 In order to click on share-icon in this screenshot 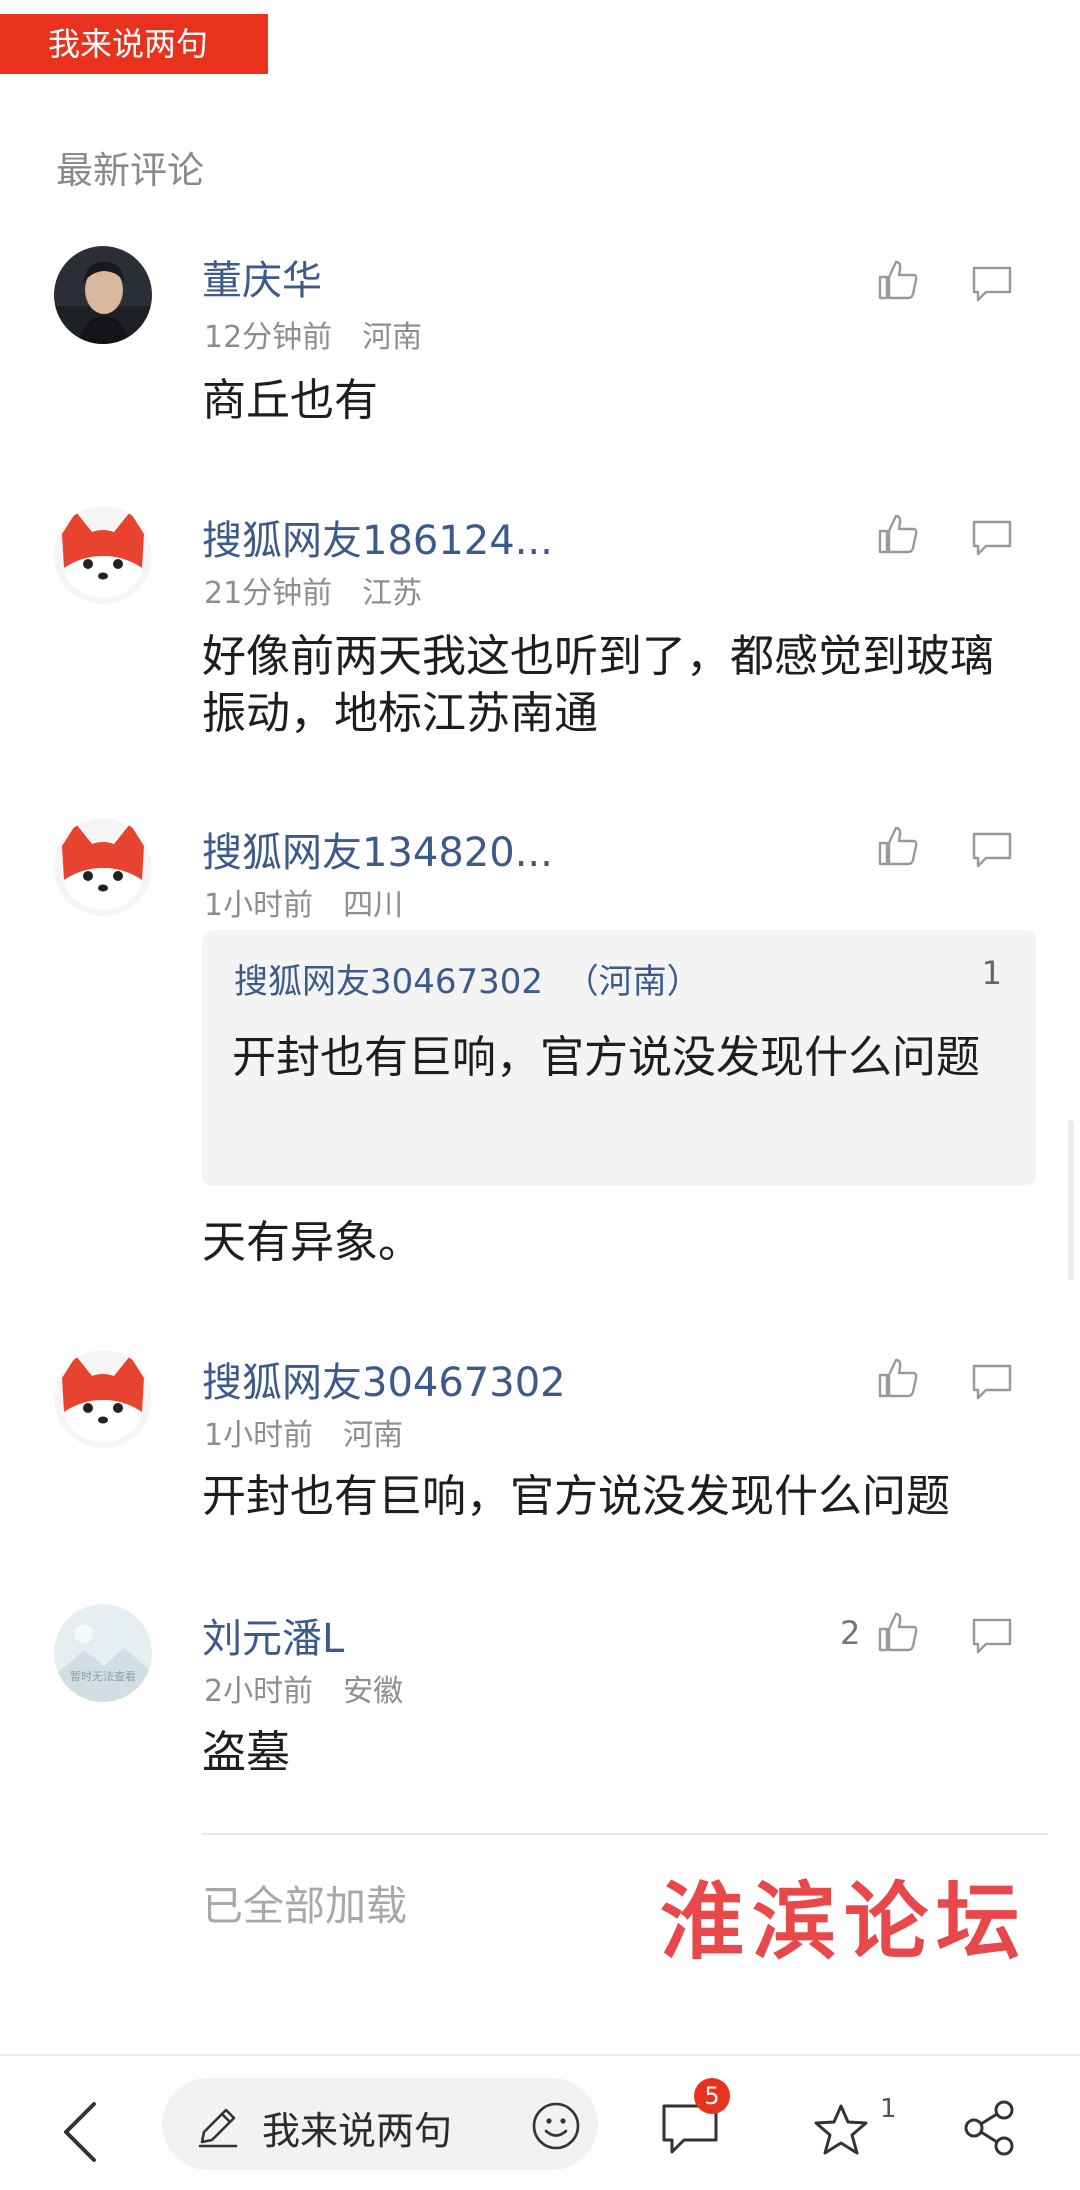, I will do `click(990, 2128)`.